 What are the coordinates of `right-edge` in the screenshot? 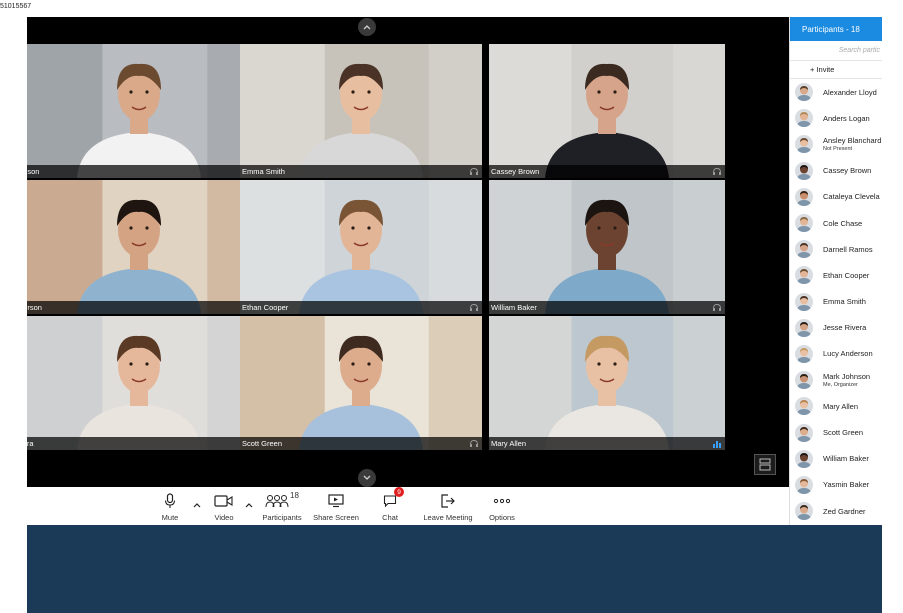 It's located at (892, 306).